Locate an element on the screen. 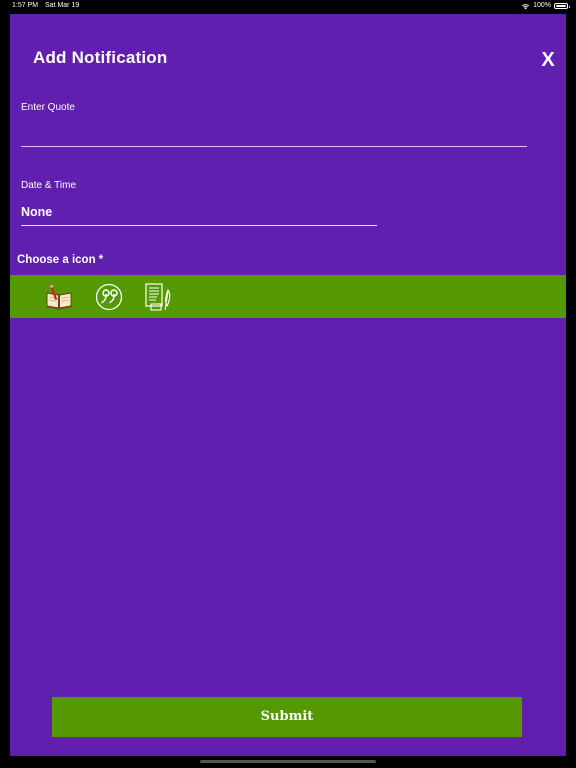 The height and width of the screenshot is (768, 576). status-date: Sat Mar 19 is located at coordinates (62, 5).